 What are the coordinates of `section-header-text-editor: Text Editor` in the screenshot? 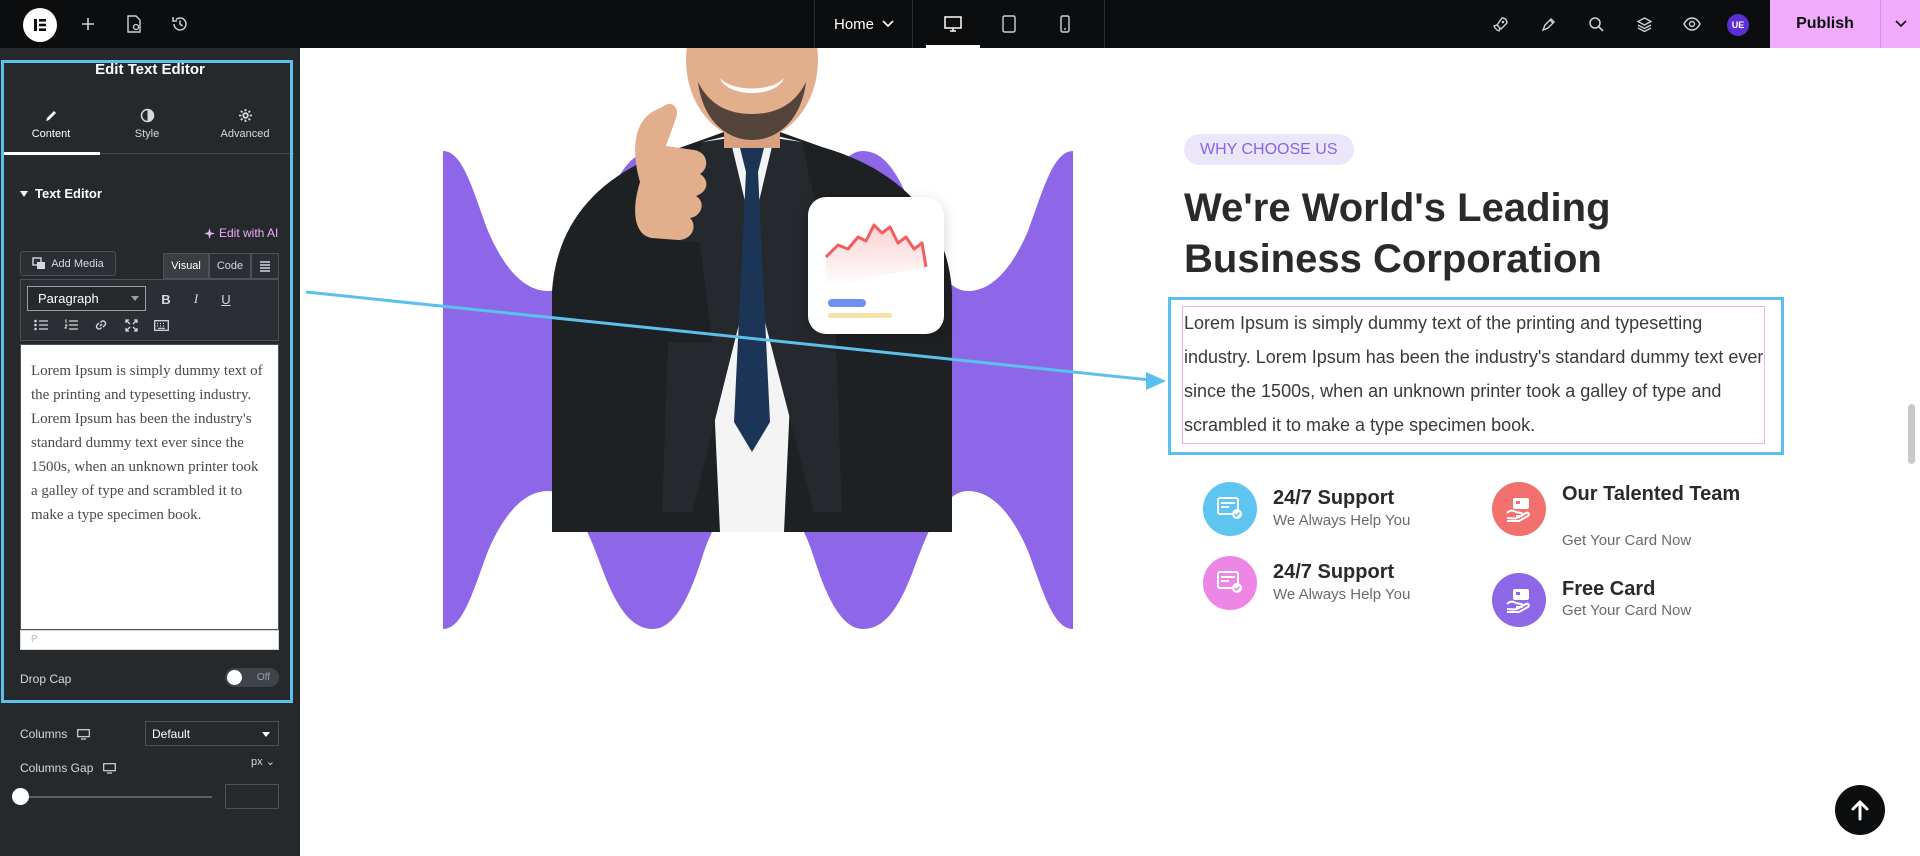 It's located at (61, 193).